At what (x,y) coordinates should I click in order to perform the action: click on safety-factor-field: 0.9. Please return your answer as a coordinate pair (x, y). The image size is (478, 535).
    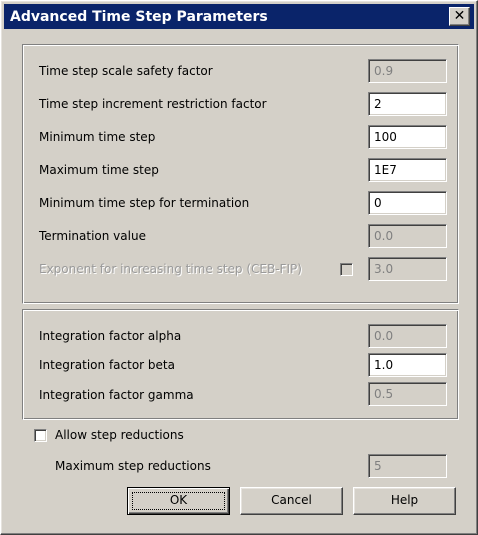
    Looking at the image, I should click on (407, 71).